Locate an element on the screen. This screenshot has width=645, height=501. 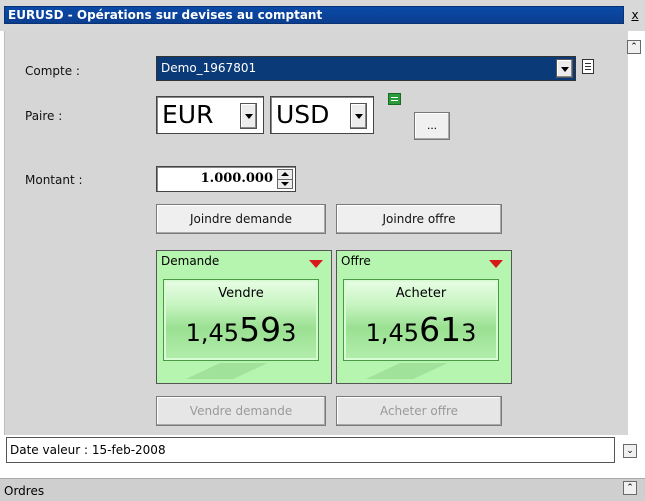
amount-label: Montant : is located at coordinates (54, 180).